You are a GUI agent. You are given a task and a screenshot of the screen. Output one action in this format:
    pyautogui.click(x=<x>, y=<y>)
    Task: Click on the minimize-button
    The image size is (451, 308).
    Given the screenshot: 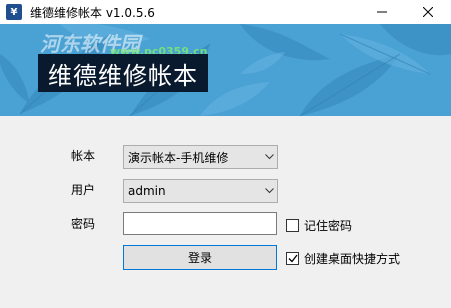 What is the action you would take?
    pyautogui.click(x=382, y=12)
    